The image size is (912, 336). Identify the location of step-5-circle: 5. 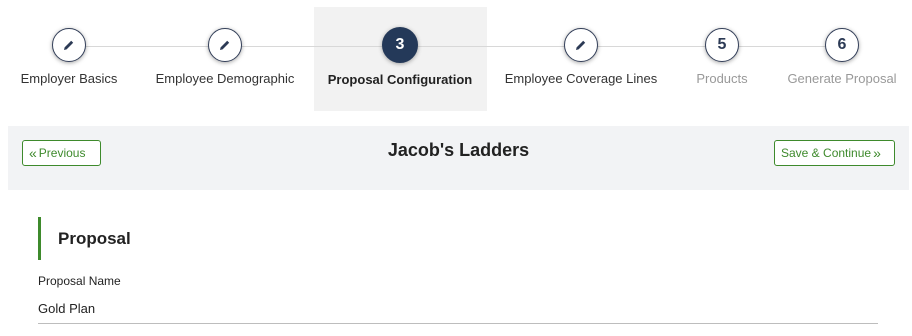
(722, 45).